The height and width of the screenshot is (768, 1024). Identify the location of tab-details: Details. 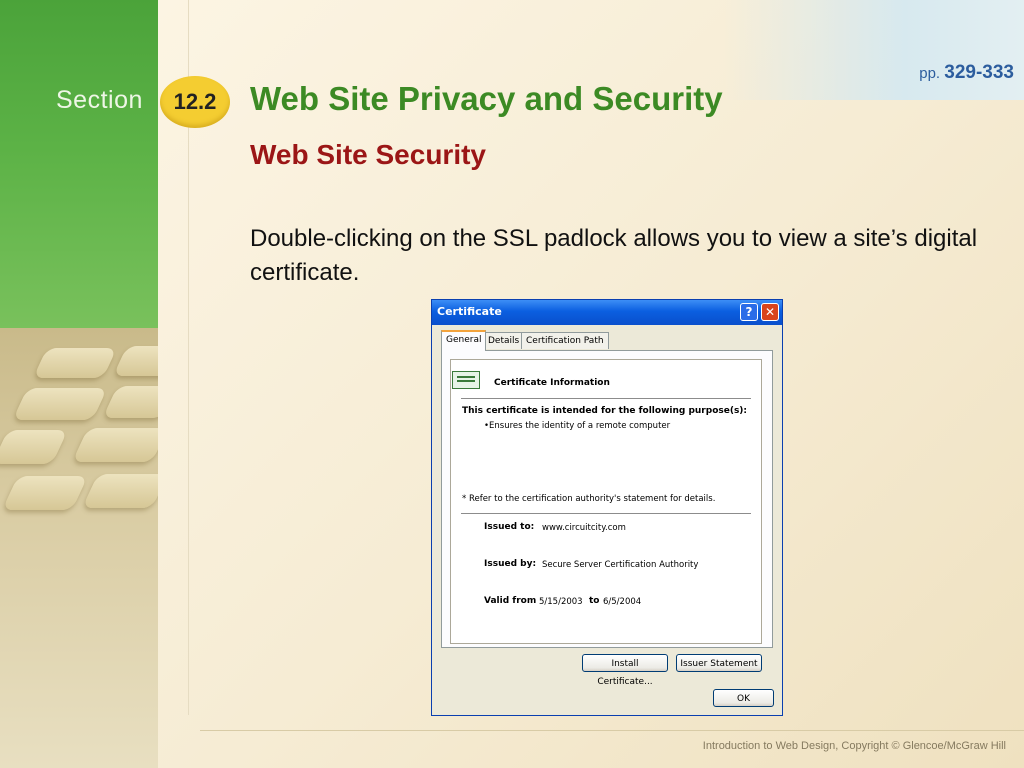
(504, 340).